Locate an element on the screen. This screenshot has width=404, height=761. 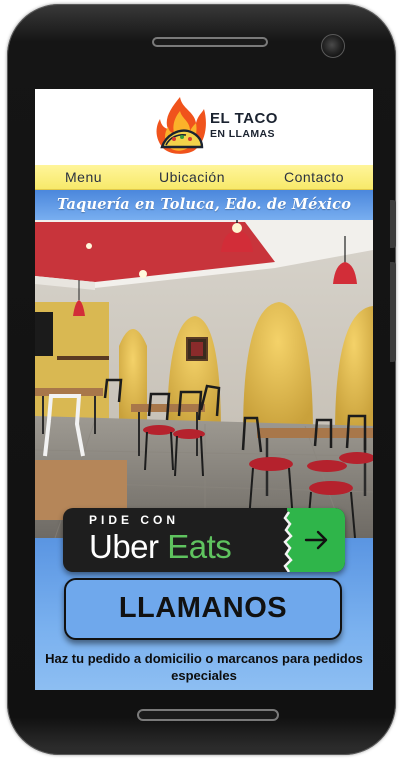
power-button is located at coordinates (393, 312).